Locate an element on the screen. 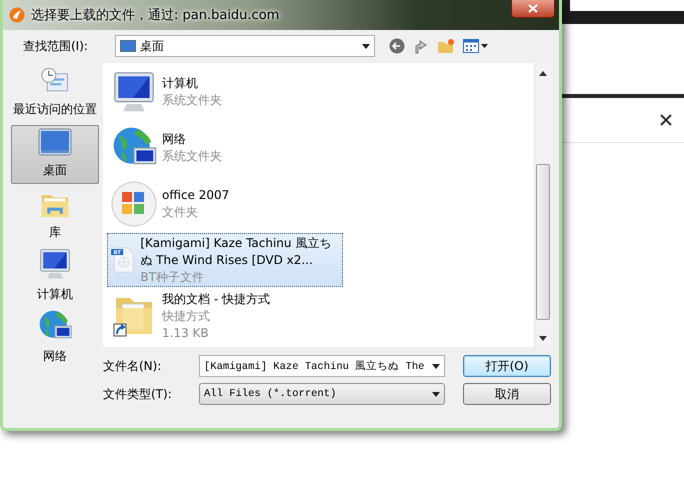 This screenshot has width=684, height=490. file-detail: 1.13 KB is located at coordinates (186, 333).